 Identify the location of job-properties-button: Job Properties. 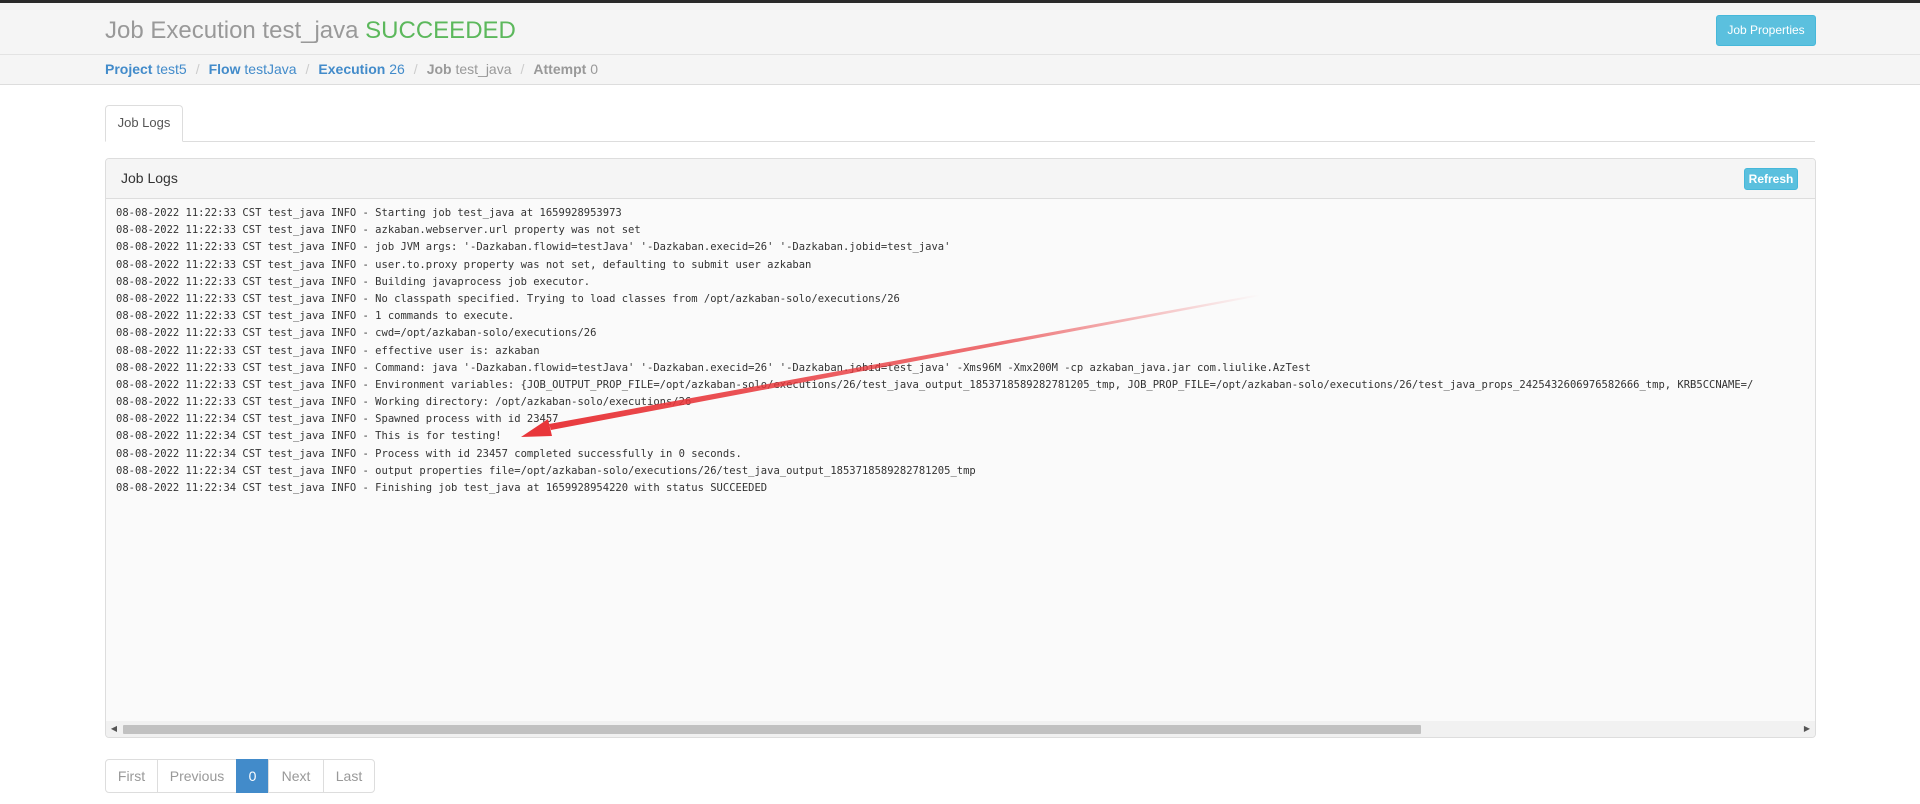
(1766, 30).